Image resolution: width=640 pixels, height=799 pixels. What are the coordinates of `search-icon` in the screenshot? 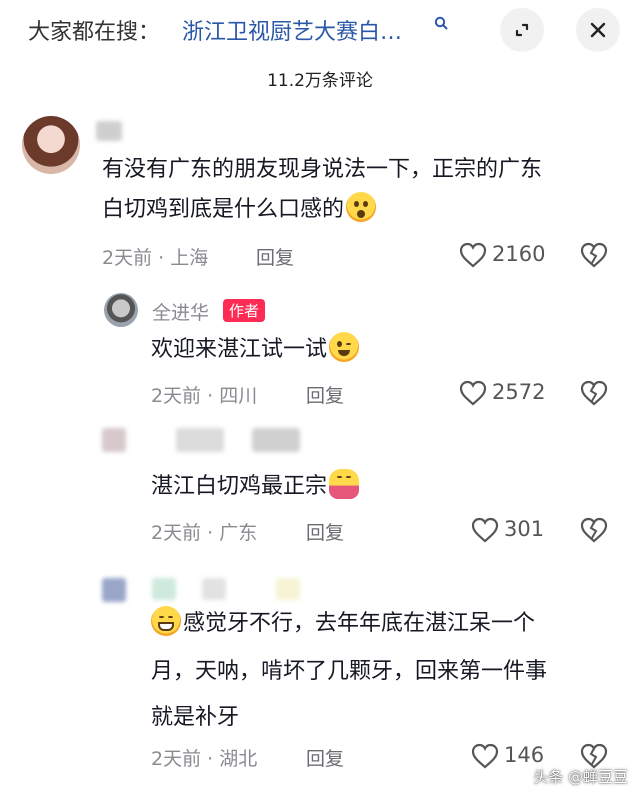 It's located at (441, 23).